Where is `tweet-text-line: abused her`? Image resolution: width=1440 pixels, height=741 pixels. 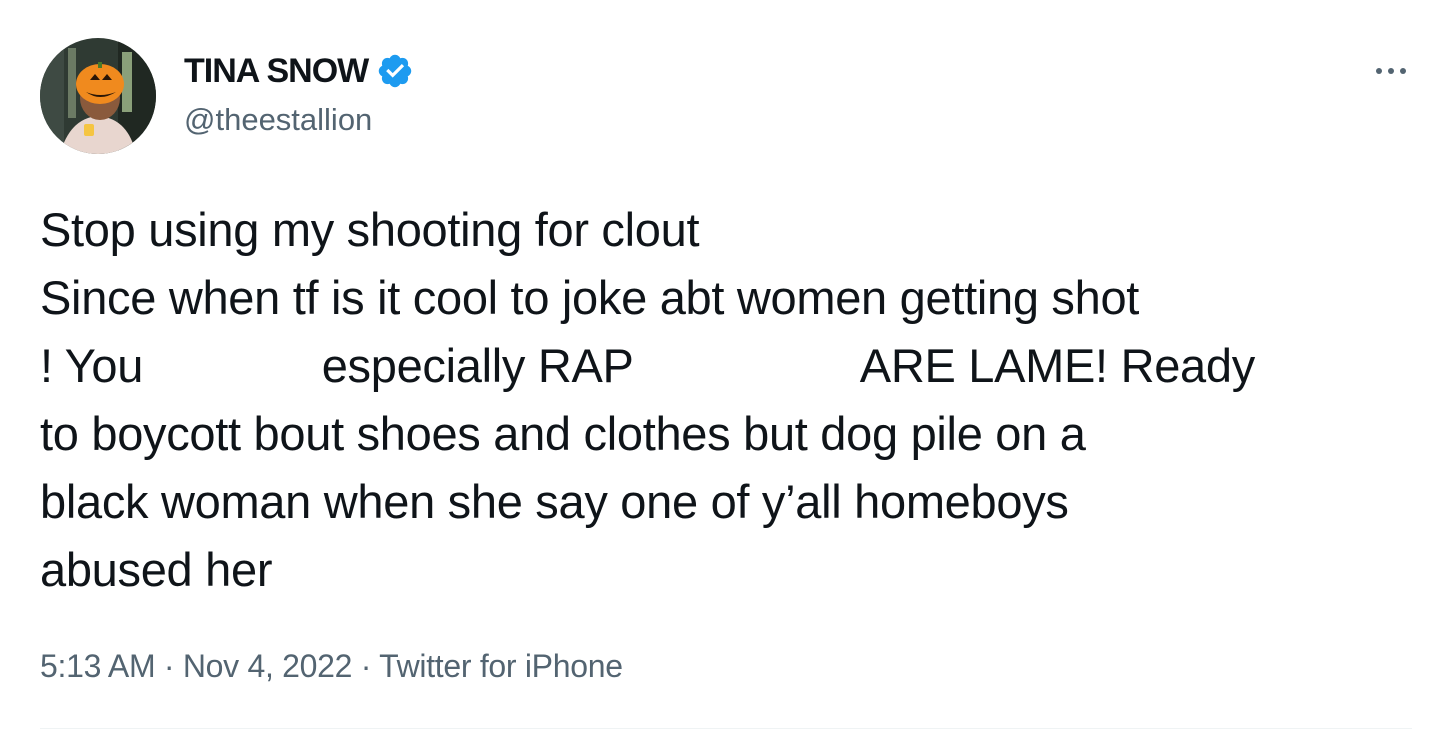
tweet-text-line: abused her is located at coordinates (156, 569).